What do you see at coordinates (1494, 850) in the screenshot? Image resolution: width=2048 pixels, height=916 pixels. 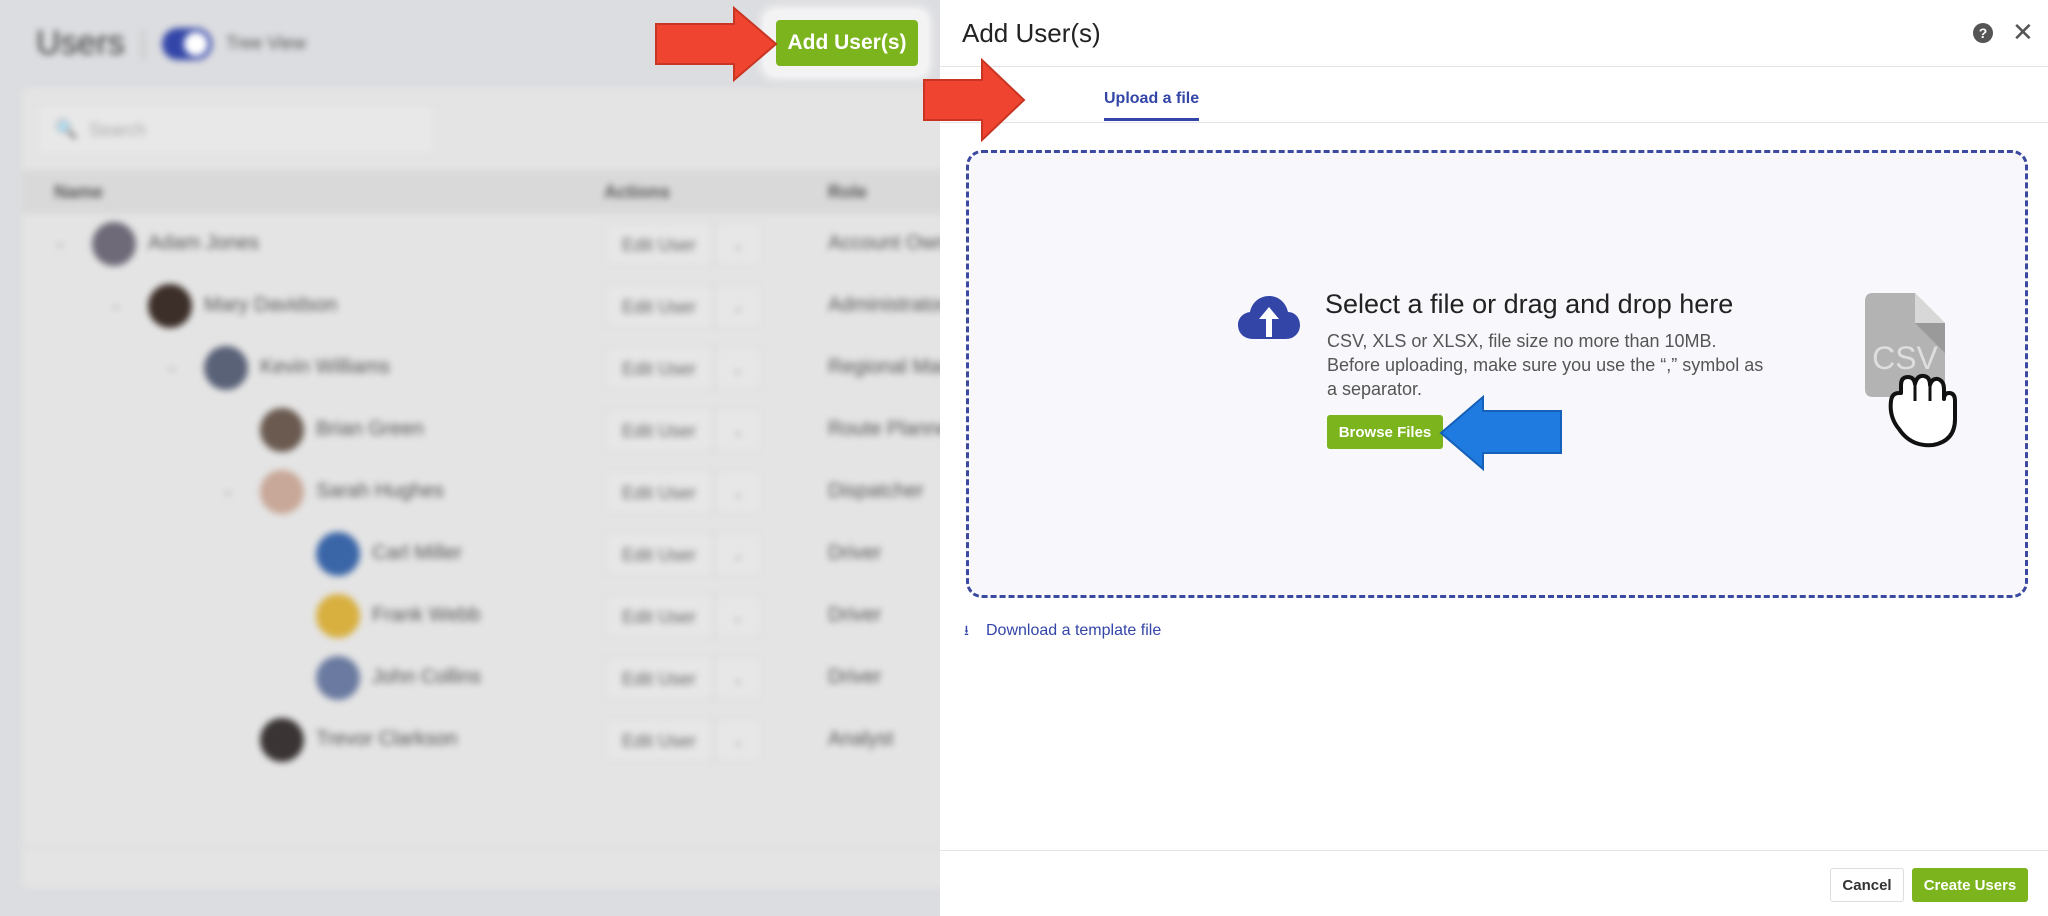 I see `footer-divider` at bounding box center [1494, 850].